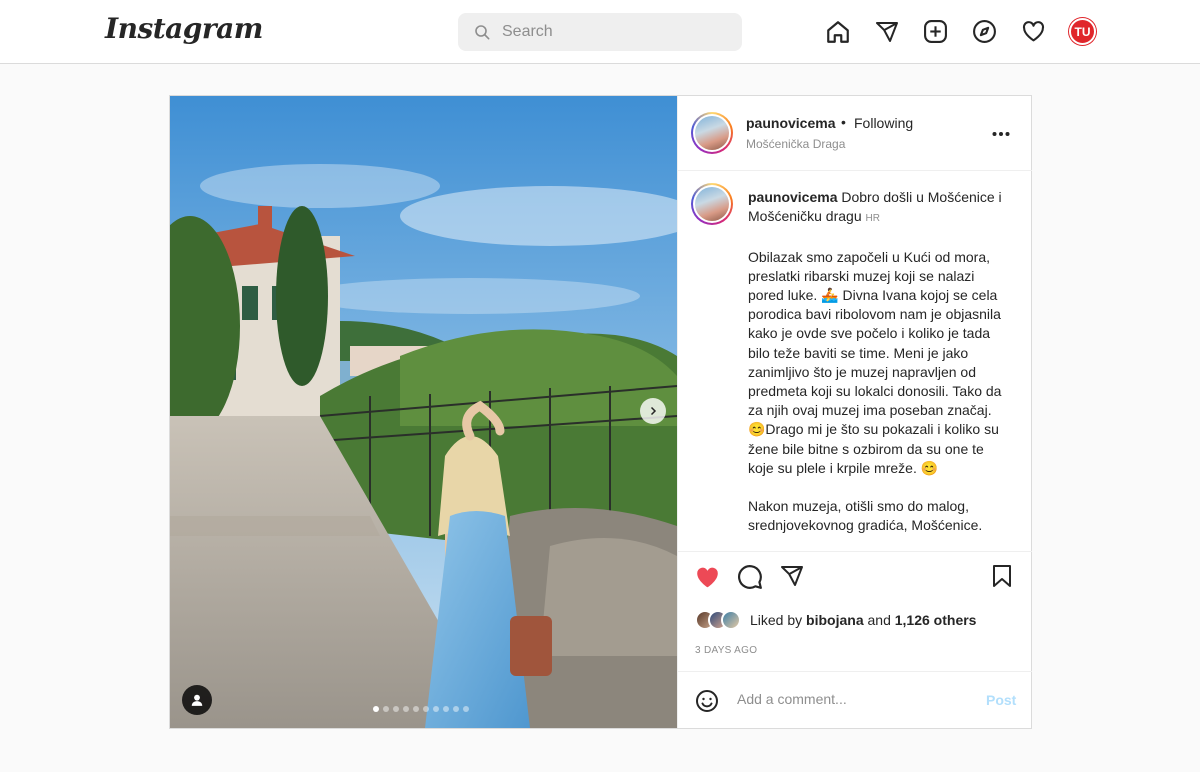  I want to click on caption-username: paunovicema, so click(792, 197).